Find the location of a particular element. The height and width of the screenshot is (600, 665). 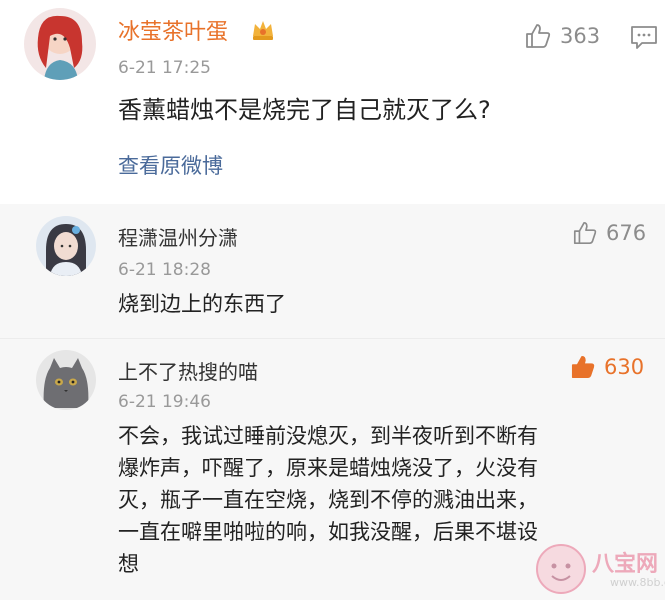

vip-badge-icon is located at coordinates (263, 29).